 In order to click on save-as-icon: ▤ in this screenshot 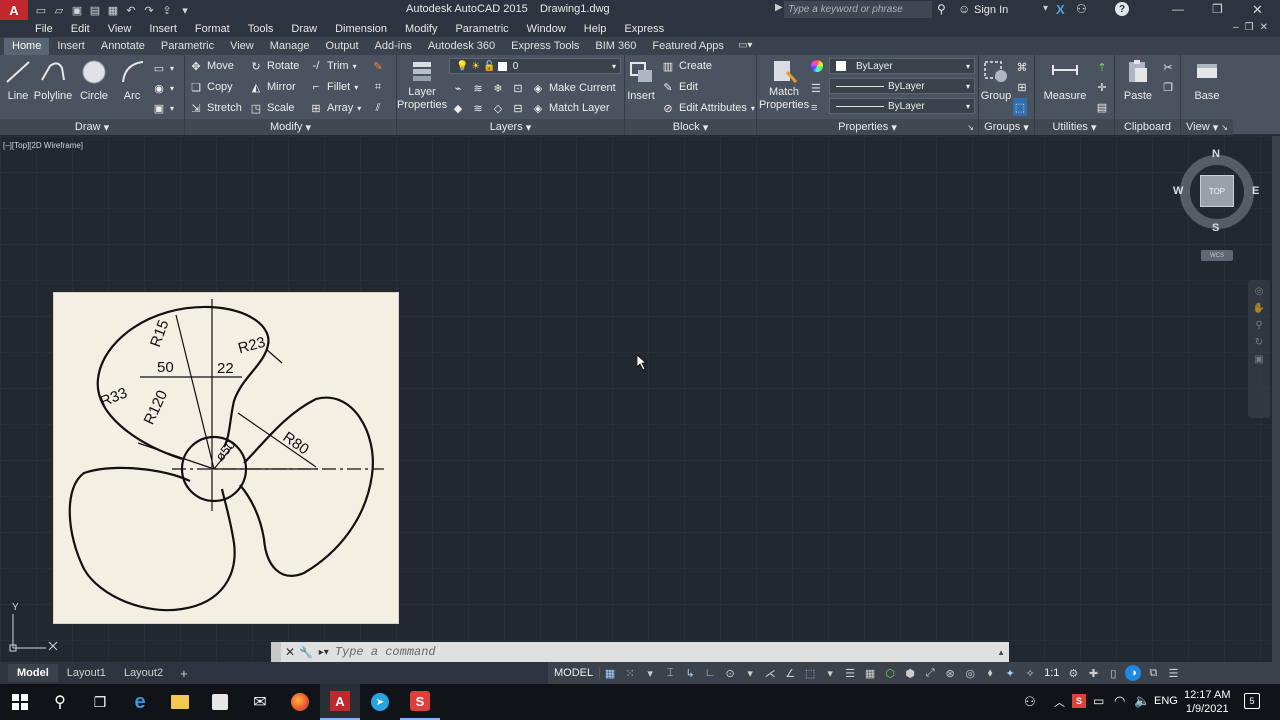, I will do `click(95, 10)`.